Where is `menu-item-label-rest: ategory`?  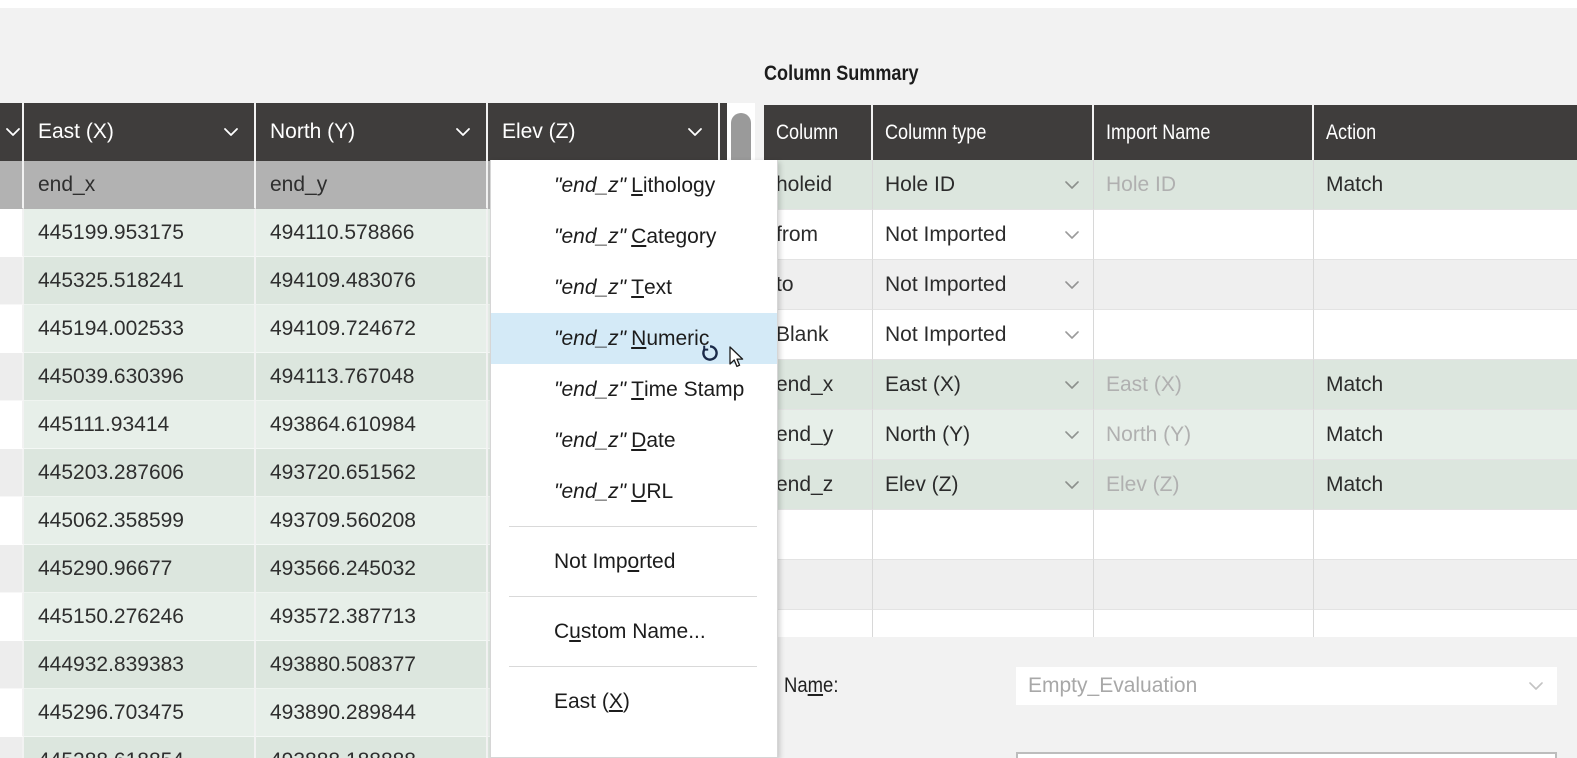 menu-item-label-rest: ategory is located at coordinates (681, 236).